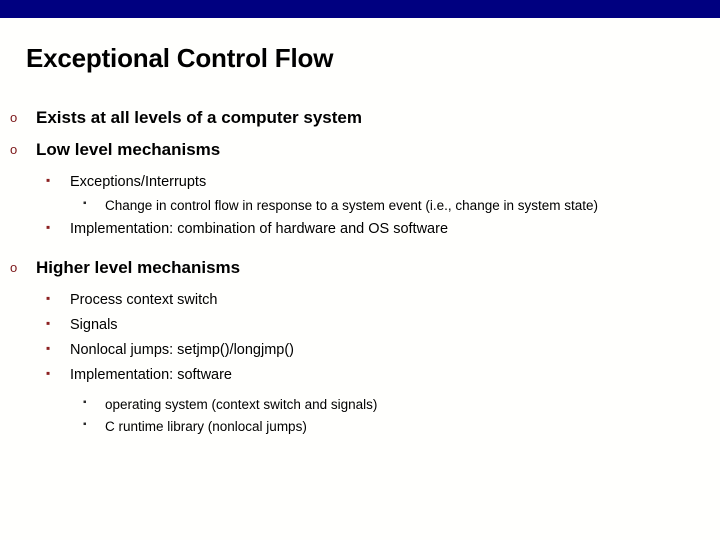 Image resolution: width=720 pixels, height=540 pixels. What do you see at coordinates (206, 426) in the screenshot?
I see `bullet-text: C runtime library (nonlocal jumps)` at bounding box center [206, 426].